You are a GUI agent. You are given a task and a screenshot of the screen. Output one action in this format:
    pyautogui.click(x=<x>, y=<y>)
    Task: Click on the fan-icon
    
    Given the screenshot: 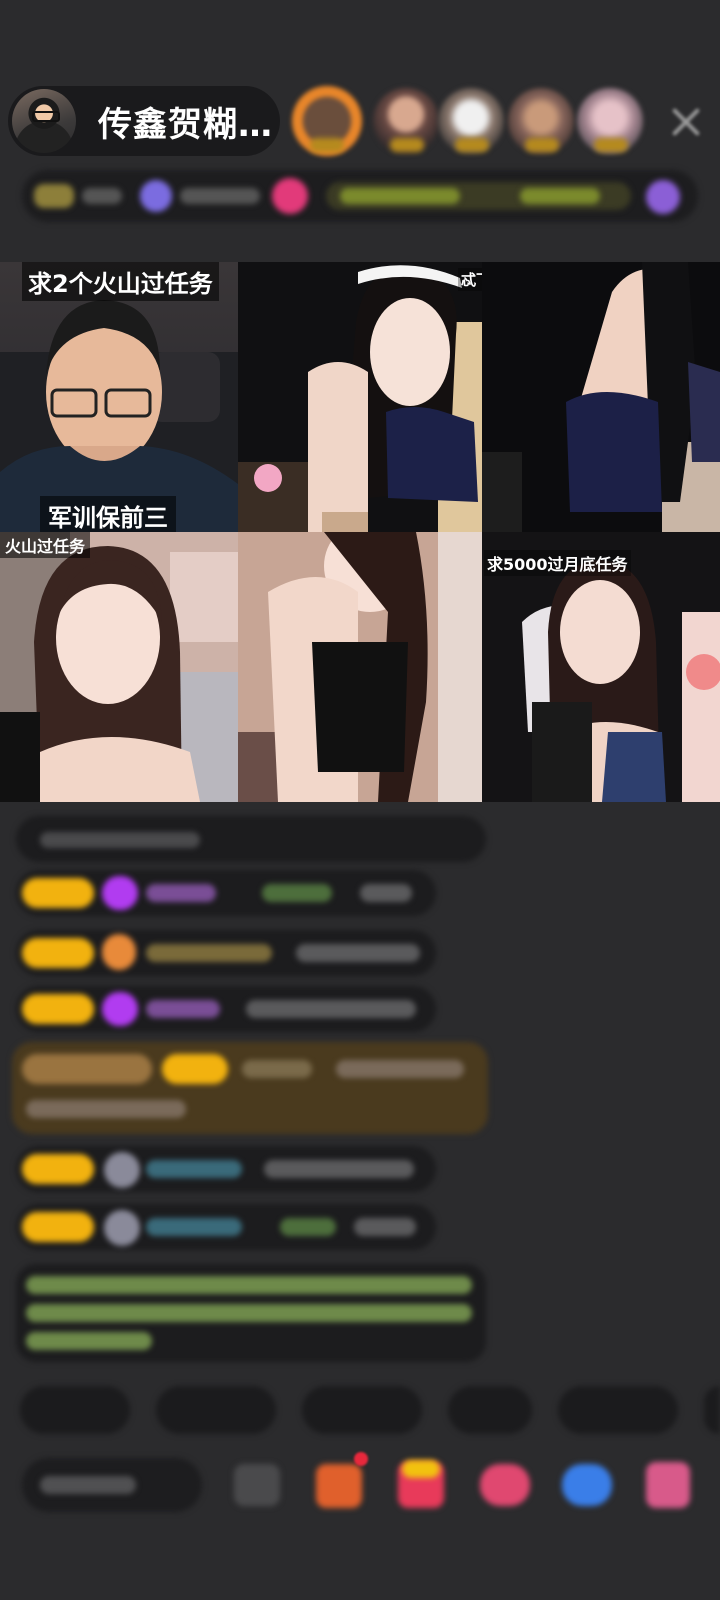 What is the action you would take?
    pyautogui.click(x=119, y=952)
    